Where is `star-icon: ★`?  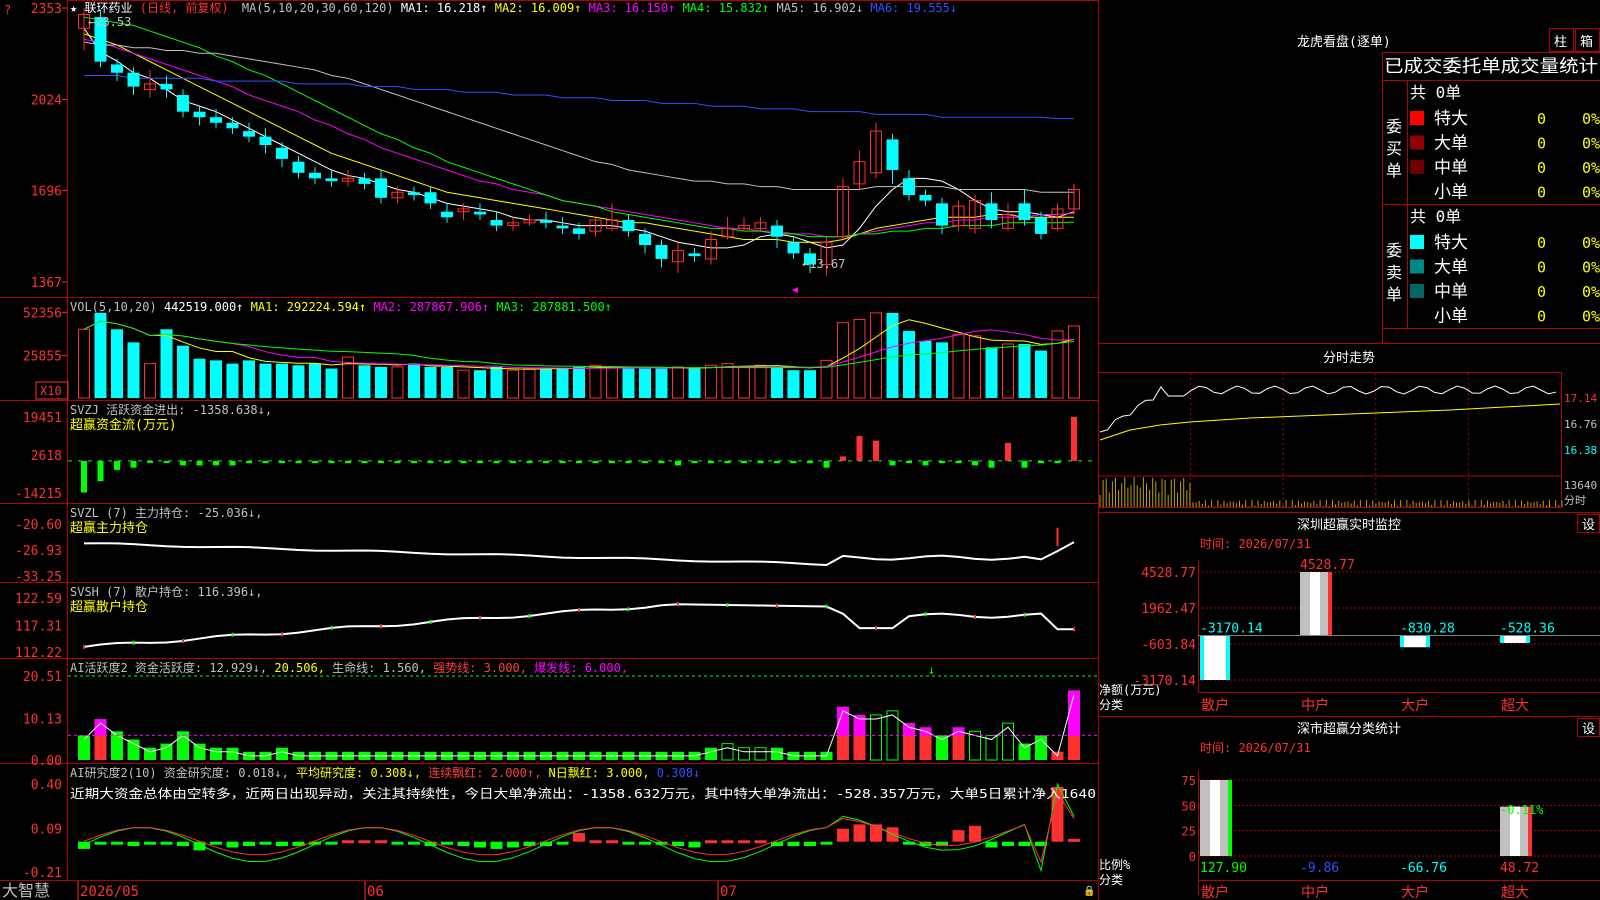 star-icon: ★ is located at coordinates (73, 8).